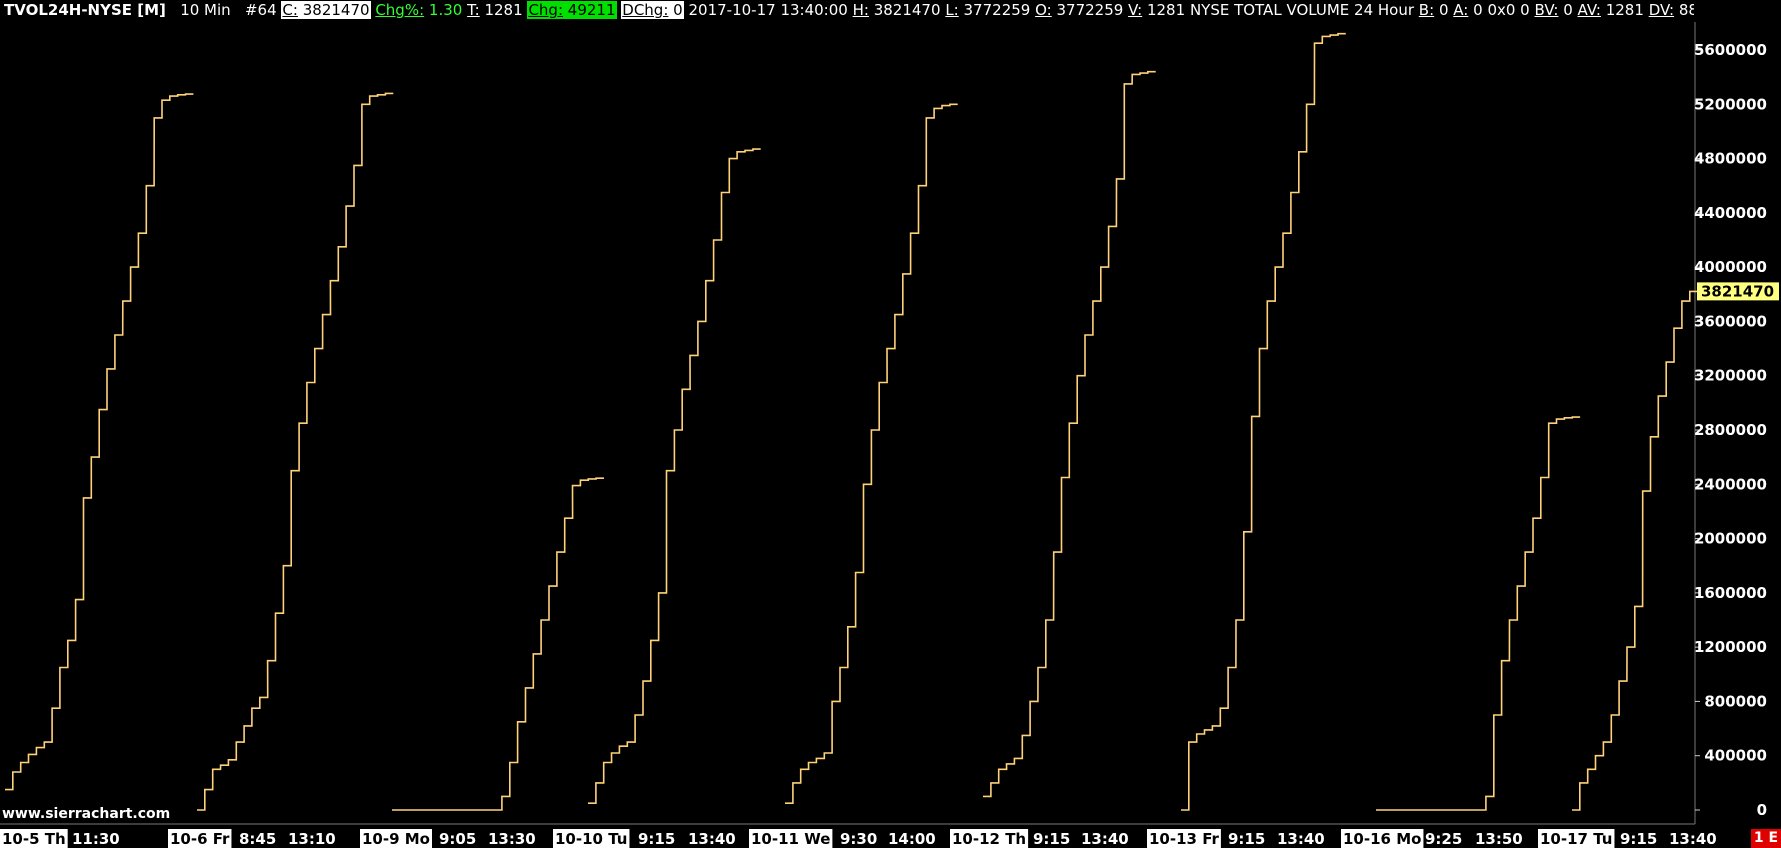 The image size is (1781, 848). Describe the element at coordinates (1730, 539) in the screenshot. I see `y-tick-label: 2000000` at that location.